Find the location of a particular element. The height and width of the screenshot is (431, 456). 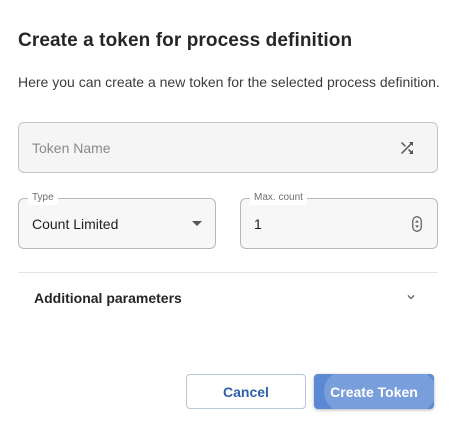

max-count-field: Max. count 1 is located at coordinates (339, 220).